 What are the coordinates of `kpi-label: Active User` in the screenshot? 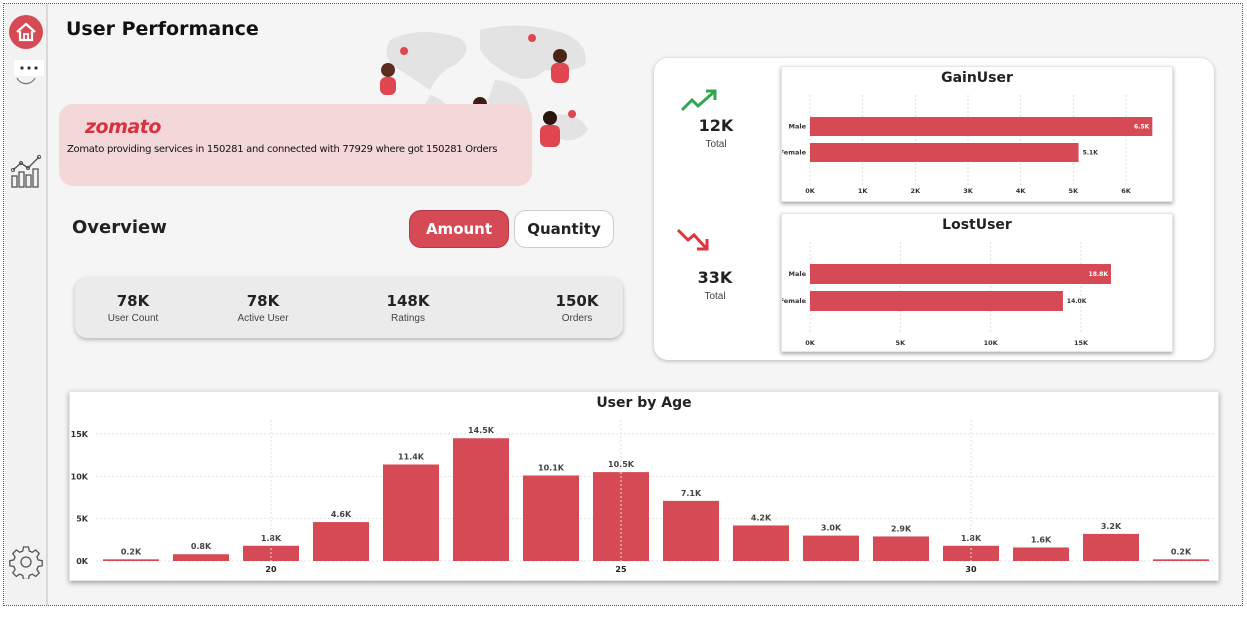 It's located at (263, 318).